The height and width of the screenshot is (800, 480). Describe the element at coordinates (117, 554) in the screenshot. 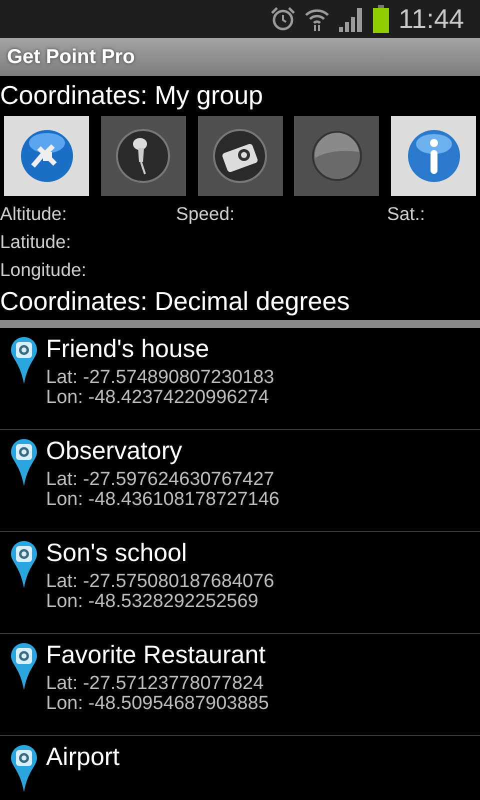

I see `point-name: Son's school` at that location.